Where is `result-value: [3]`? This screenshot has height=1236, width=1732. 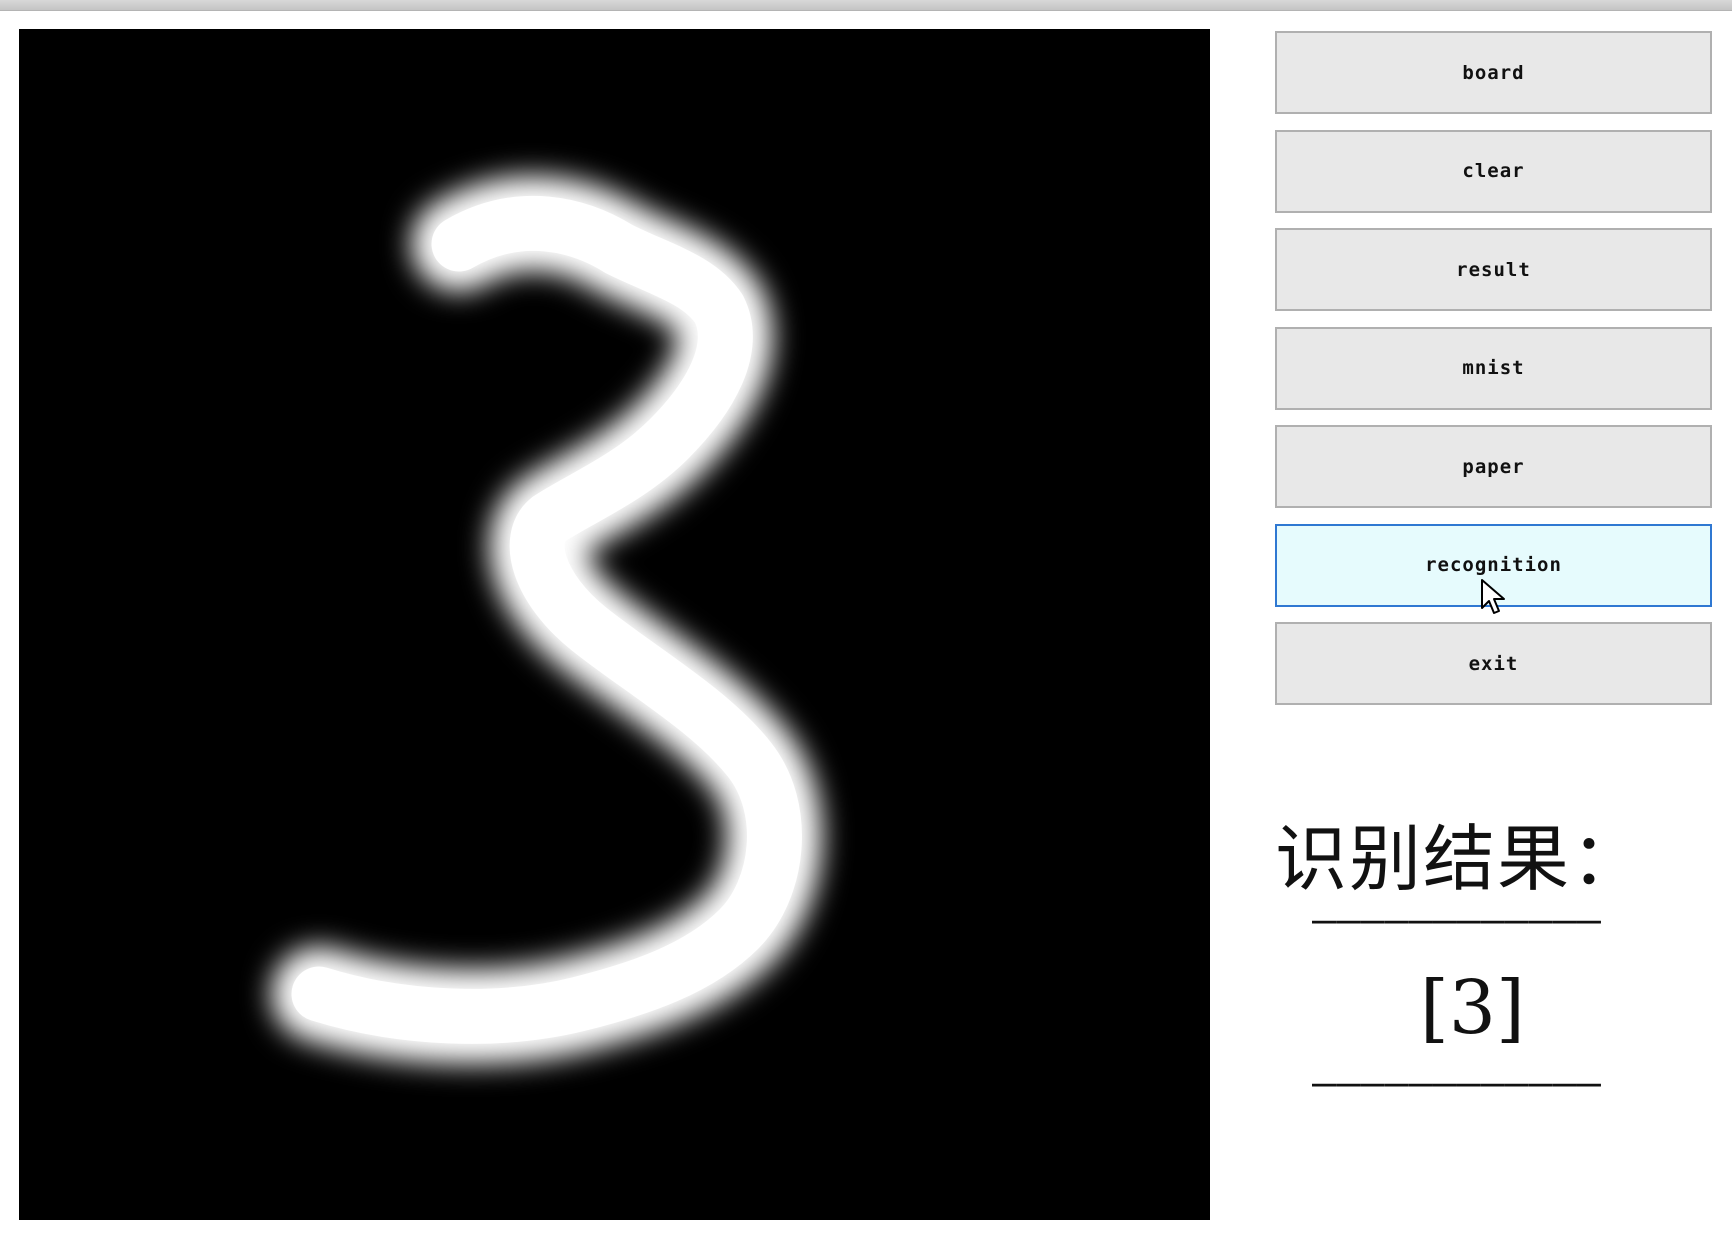 result-value: [3] is located at coordinates (1472, 1008).